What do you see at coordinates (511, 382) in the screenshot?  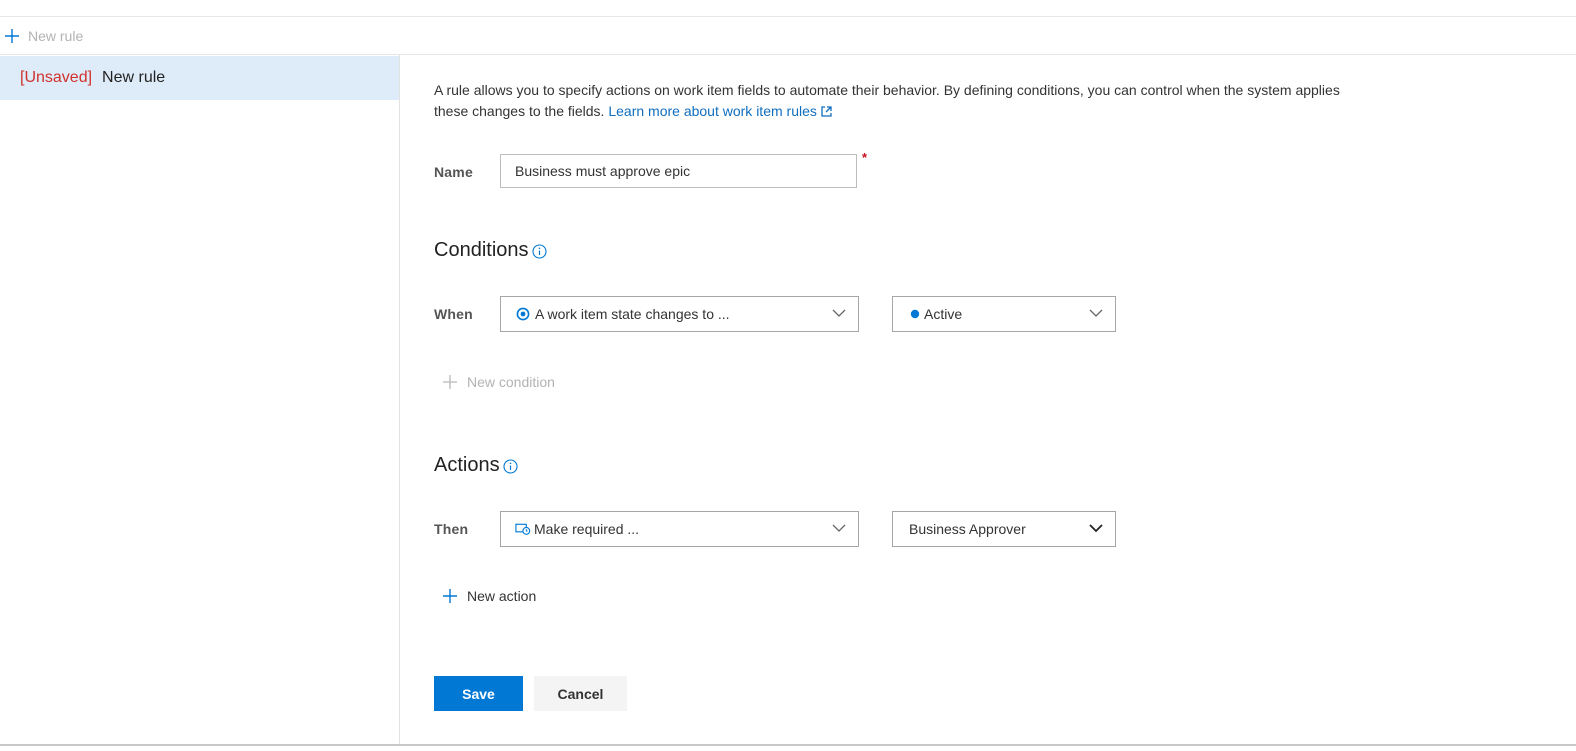 I see `new-condition-label: New condition` at bounding box center [511, 382].